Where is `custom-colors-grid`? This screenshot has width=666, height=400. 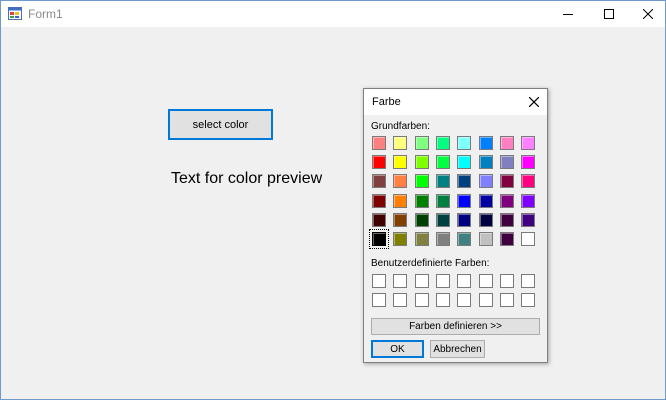
custom-colors-grid is located at coordinates (458, 294).